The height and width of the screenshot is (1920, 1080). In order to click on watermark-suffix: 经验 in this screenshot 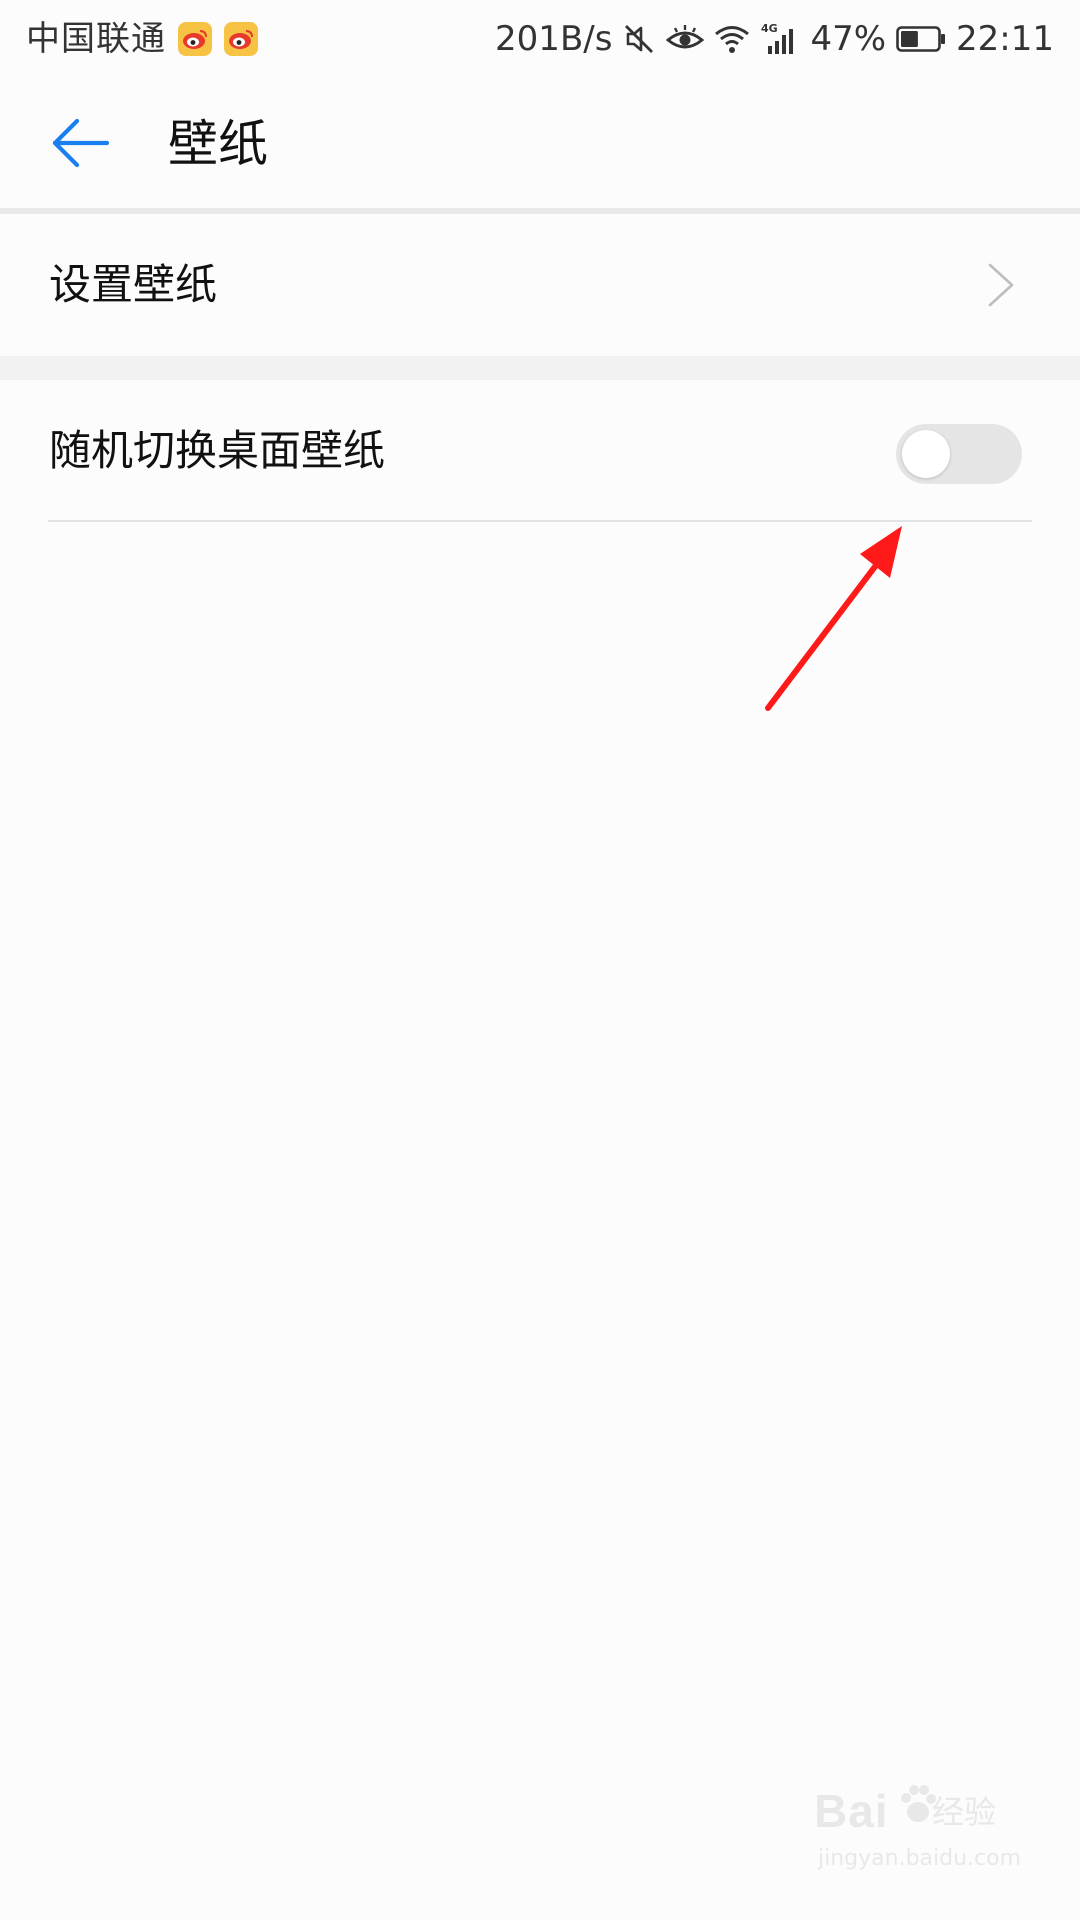, I will do `click(964, 1812)`.